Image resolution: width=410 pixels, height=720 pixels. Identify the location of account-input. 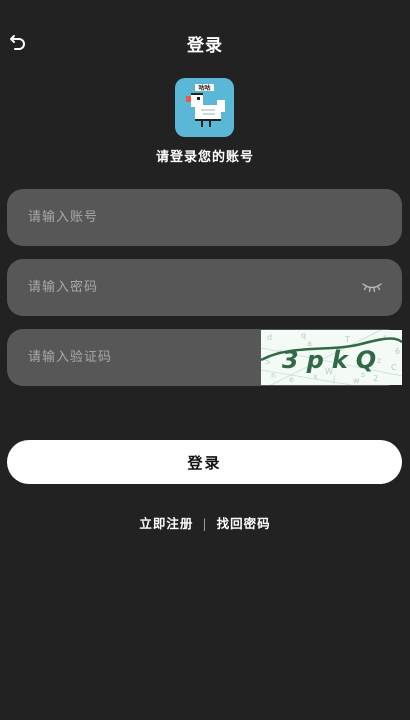
(204, 217).